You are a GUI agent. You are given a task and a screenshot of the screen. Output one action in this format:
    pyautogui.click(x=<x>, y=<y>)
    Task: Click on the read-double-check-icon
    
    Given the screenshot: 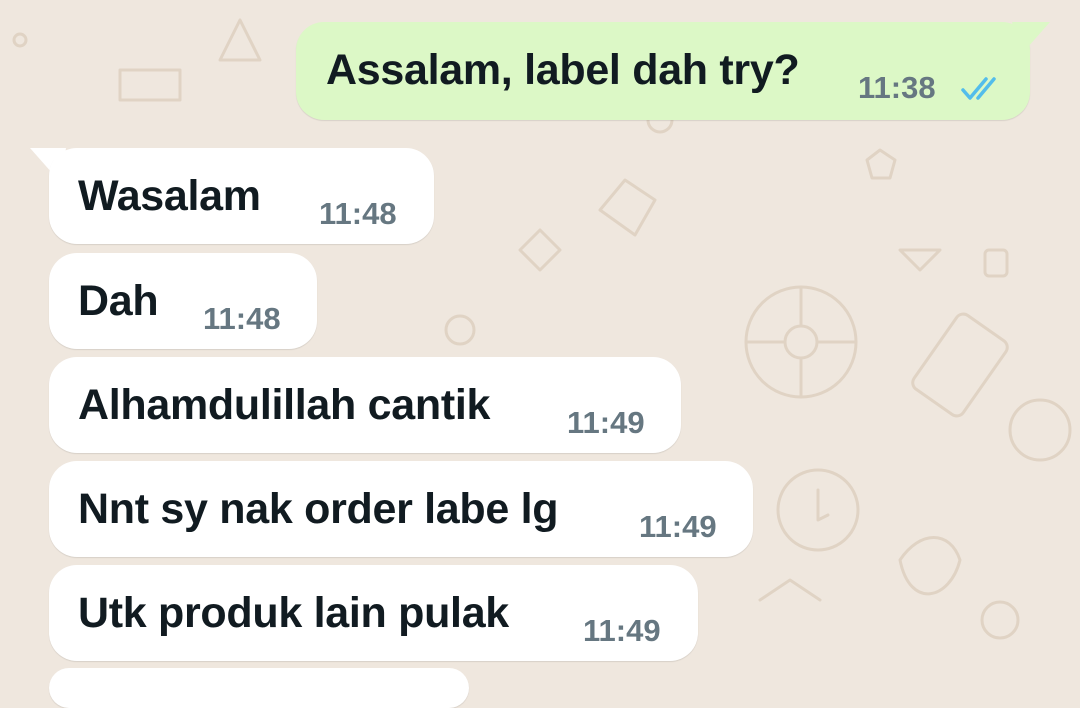 What is the action you would take?
    pyautogui.click(x=978, y=88)
    